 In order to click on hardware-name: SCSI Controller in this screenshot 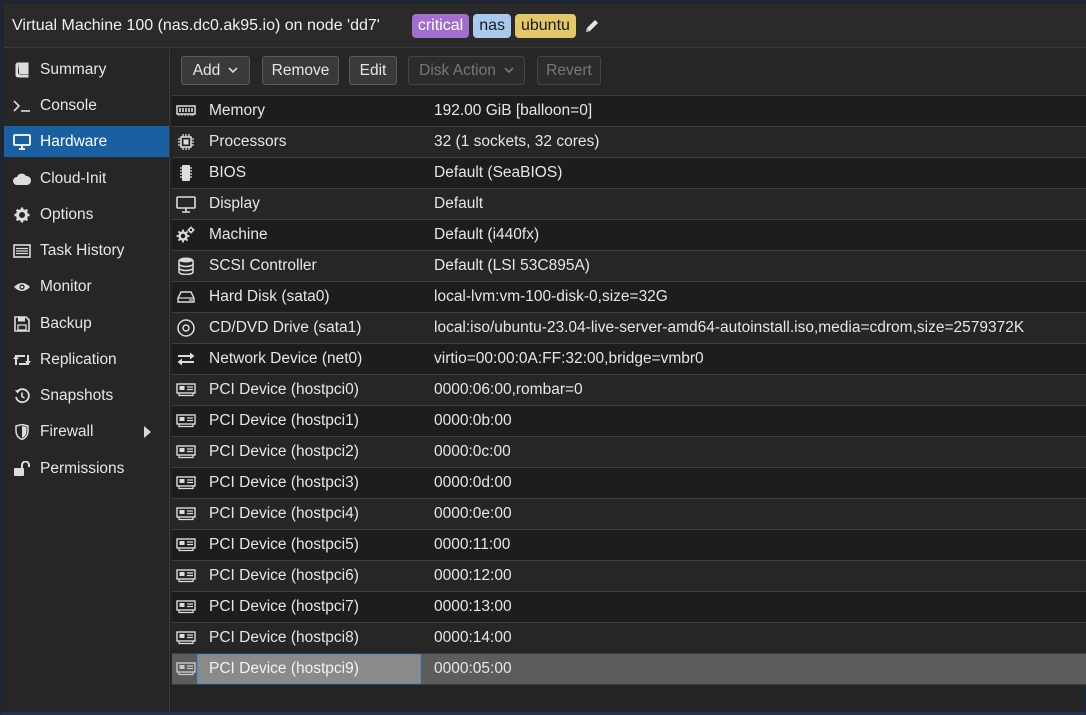, I will do `click(263, 265)`.